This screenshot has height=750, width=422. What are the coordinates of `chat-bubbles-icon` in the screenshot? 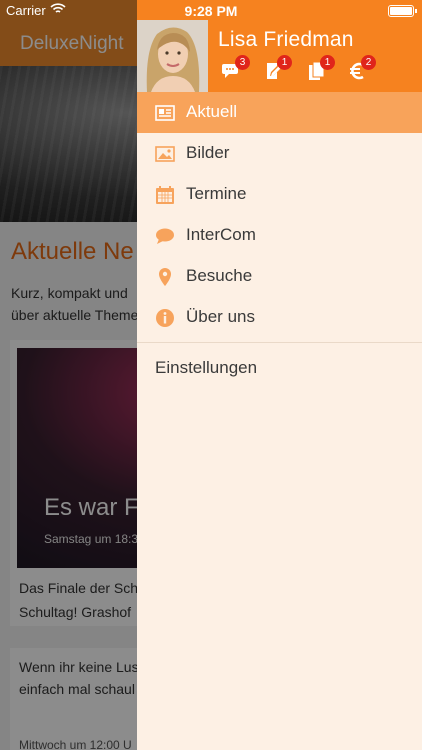 It's located at (232, 75).